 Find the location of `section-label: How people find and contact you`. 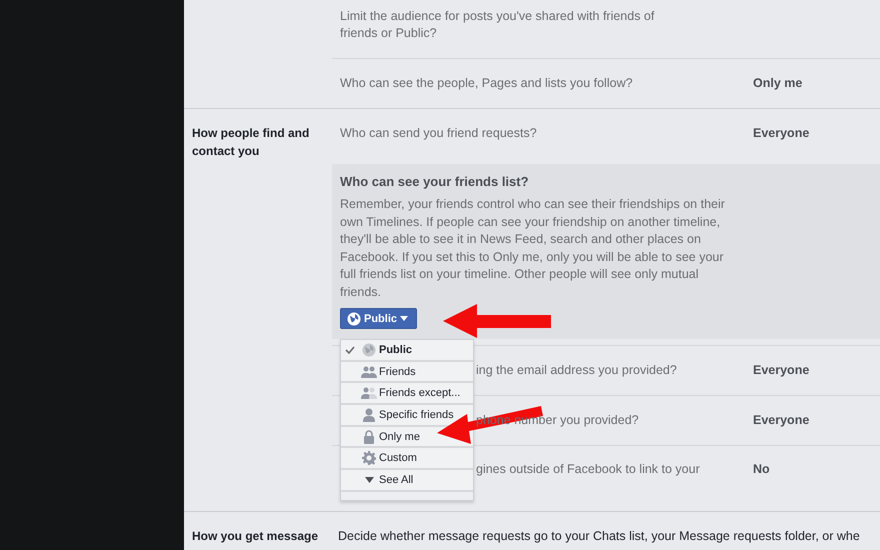

section-label: How people find and contact you is located at coordinates (250, 142).